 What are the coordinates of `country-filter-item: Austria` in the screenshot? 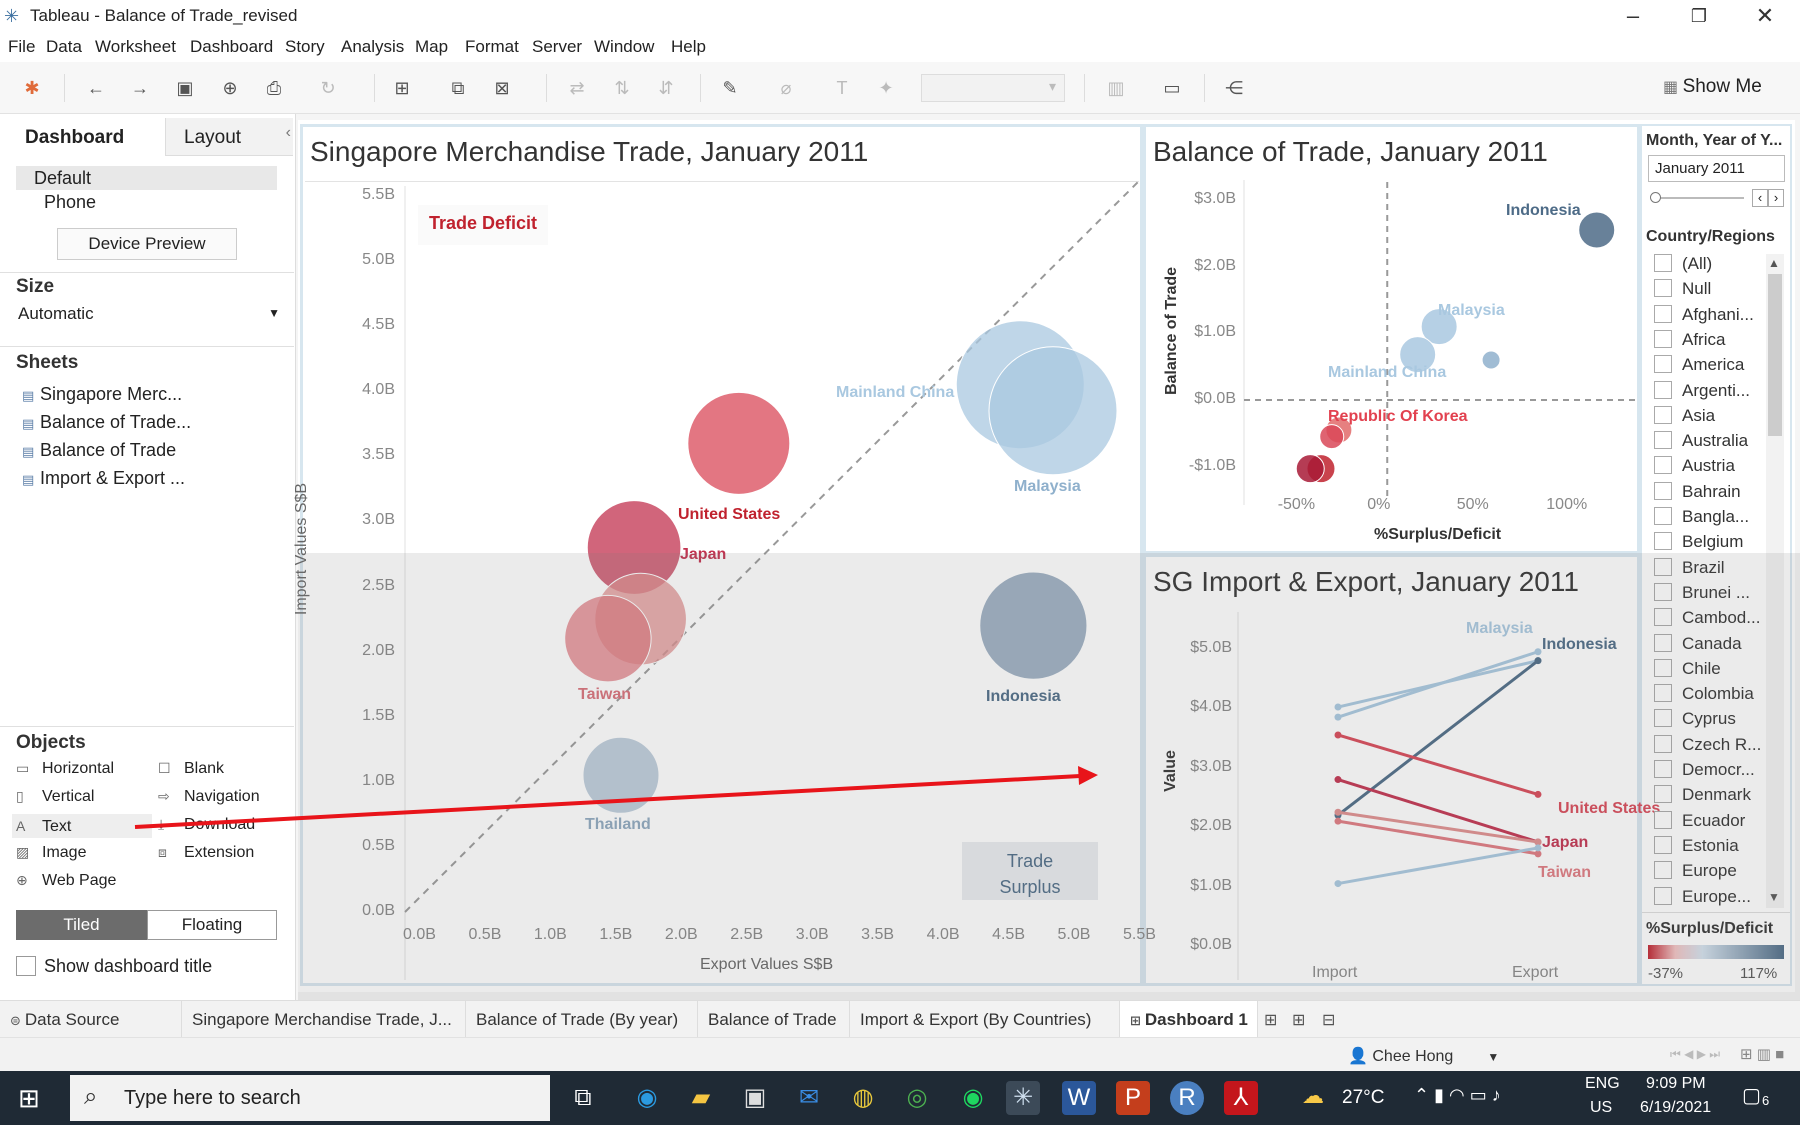 It's located at (1694, 466).